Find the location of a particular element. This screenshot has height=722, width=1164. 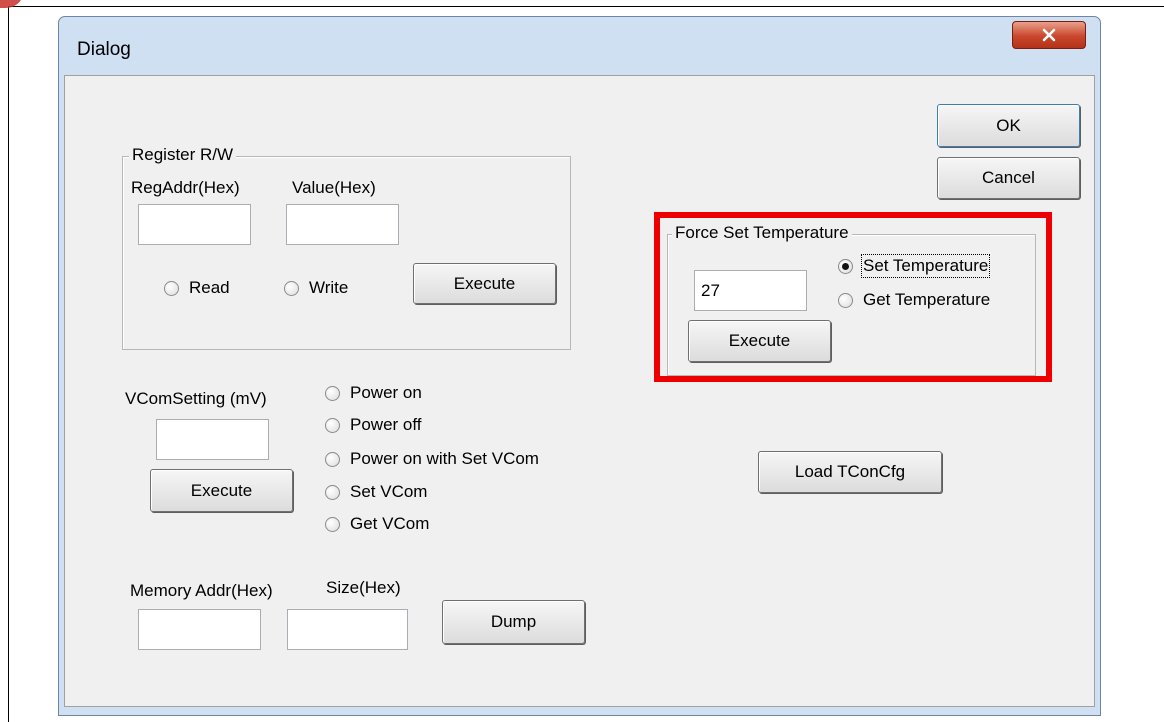

close-icon is located at coordinates (1049, 35).